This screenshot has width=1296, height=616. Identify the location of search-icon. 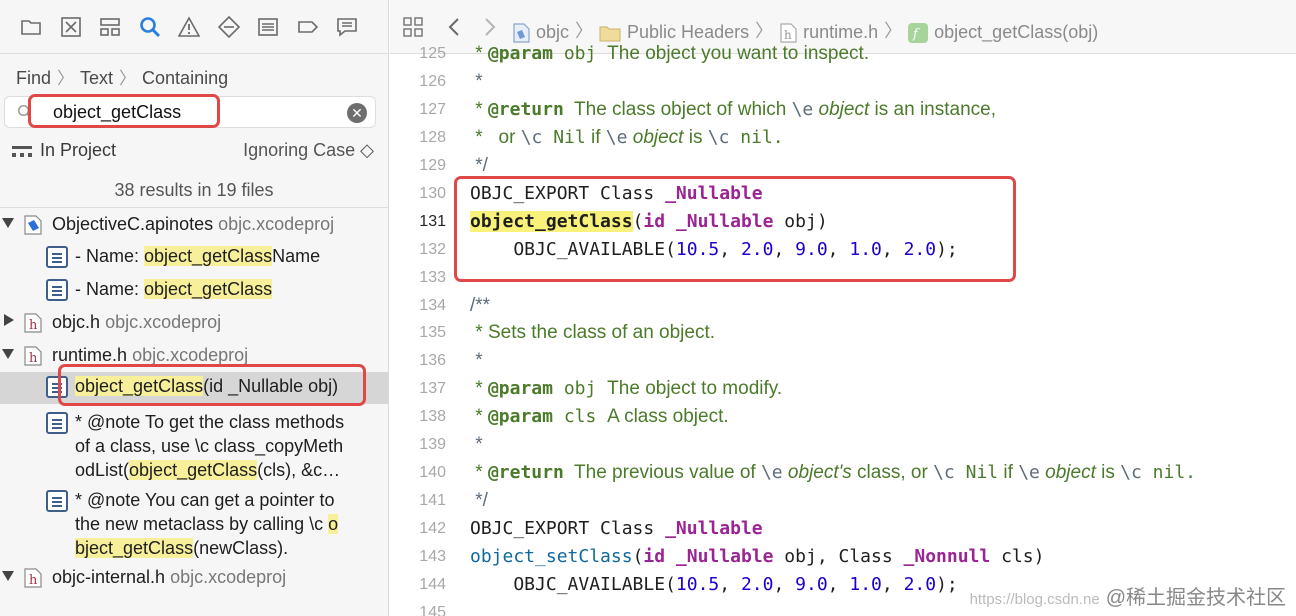
(150, 27).